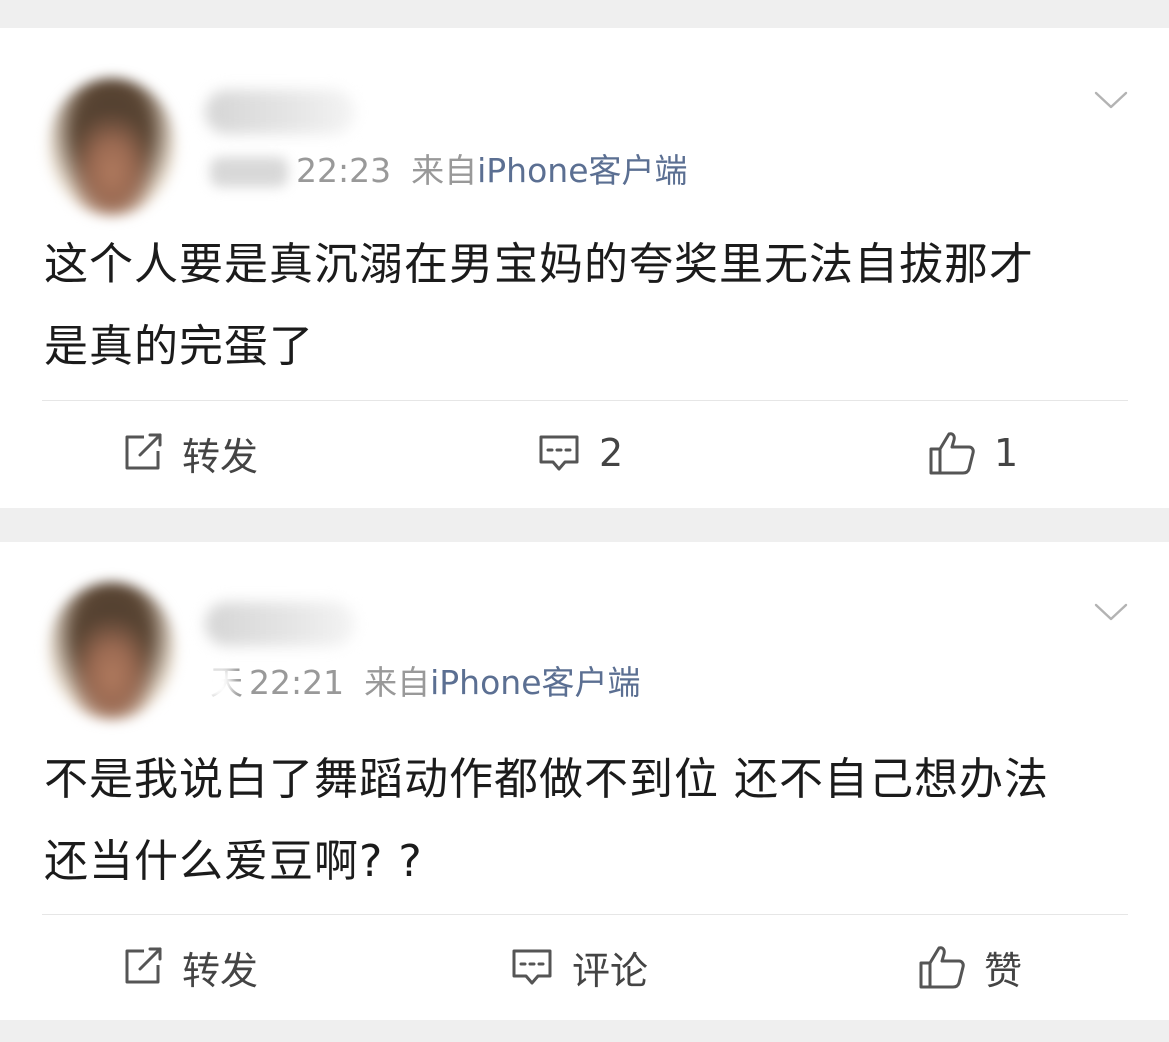 Image resolution: width=1169 pixels, height=1042 pixels. I want to click on post-day: 天, so click(222, 683).